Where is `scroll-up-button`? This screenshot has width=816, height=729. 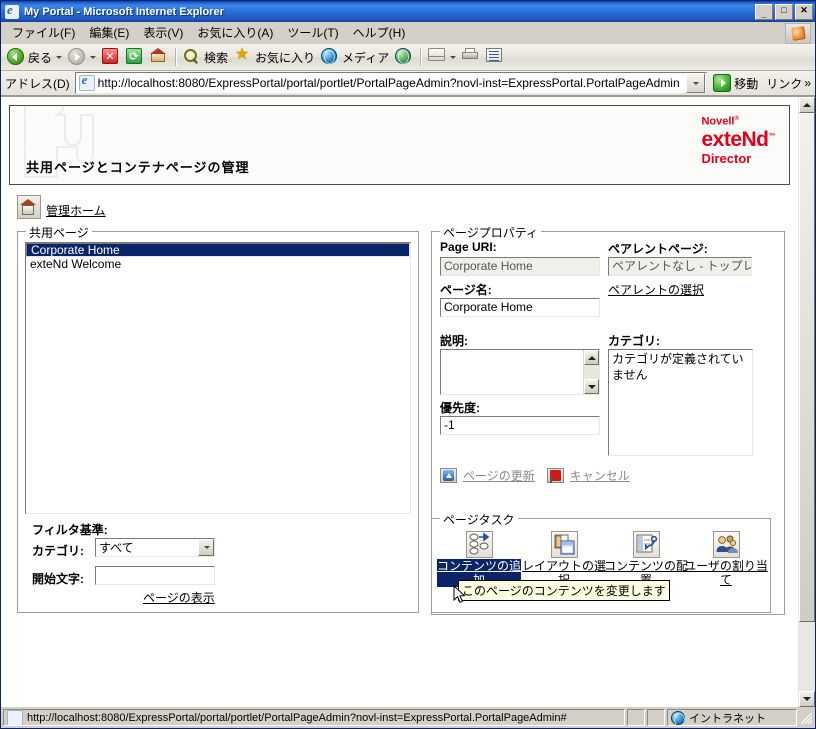
scroll-up-button is located at coordinates (807, 105).